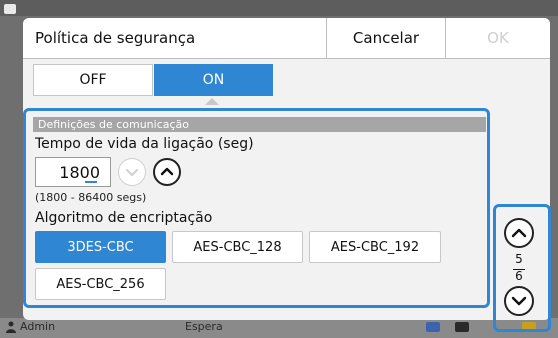  I want to click on page-up-button, so click(519, 233).